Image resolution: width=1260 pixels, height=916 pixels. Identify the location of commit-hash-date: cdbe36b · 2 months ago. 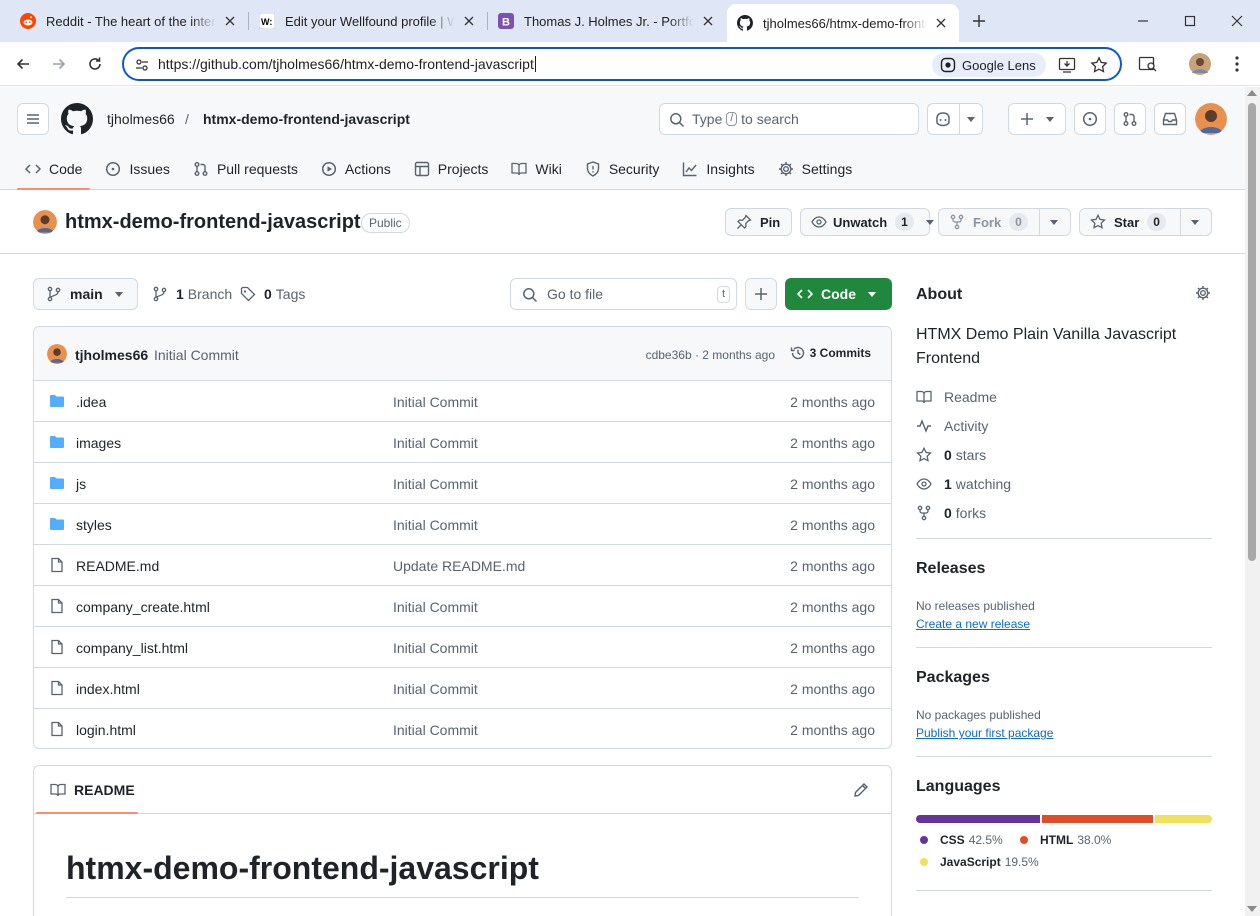
(710, 355).